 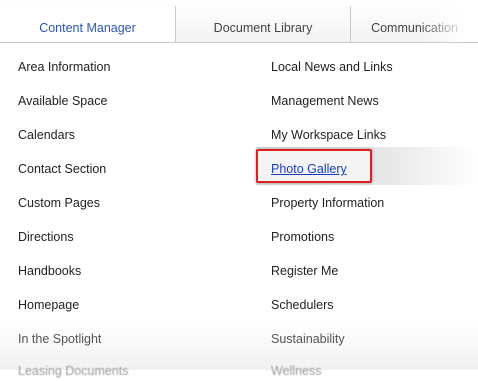 What do you see at coordinates (325, 101) in the screenshot?
I see `menu-item-management-news: Management News` at bounding box center [325, 101].